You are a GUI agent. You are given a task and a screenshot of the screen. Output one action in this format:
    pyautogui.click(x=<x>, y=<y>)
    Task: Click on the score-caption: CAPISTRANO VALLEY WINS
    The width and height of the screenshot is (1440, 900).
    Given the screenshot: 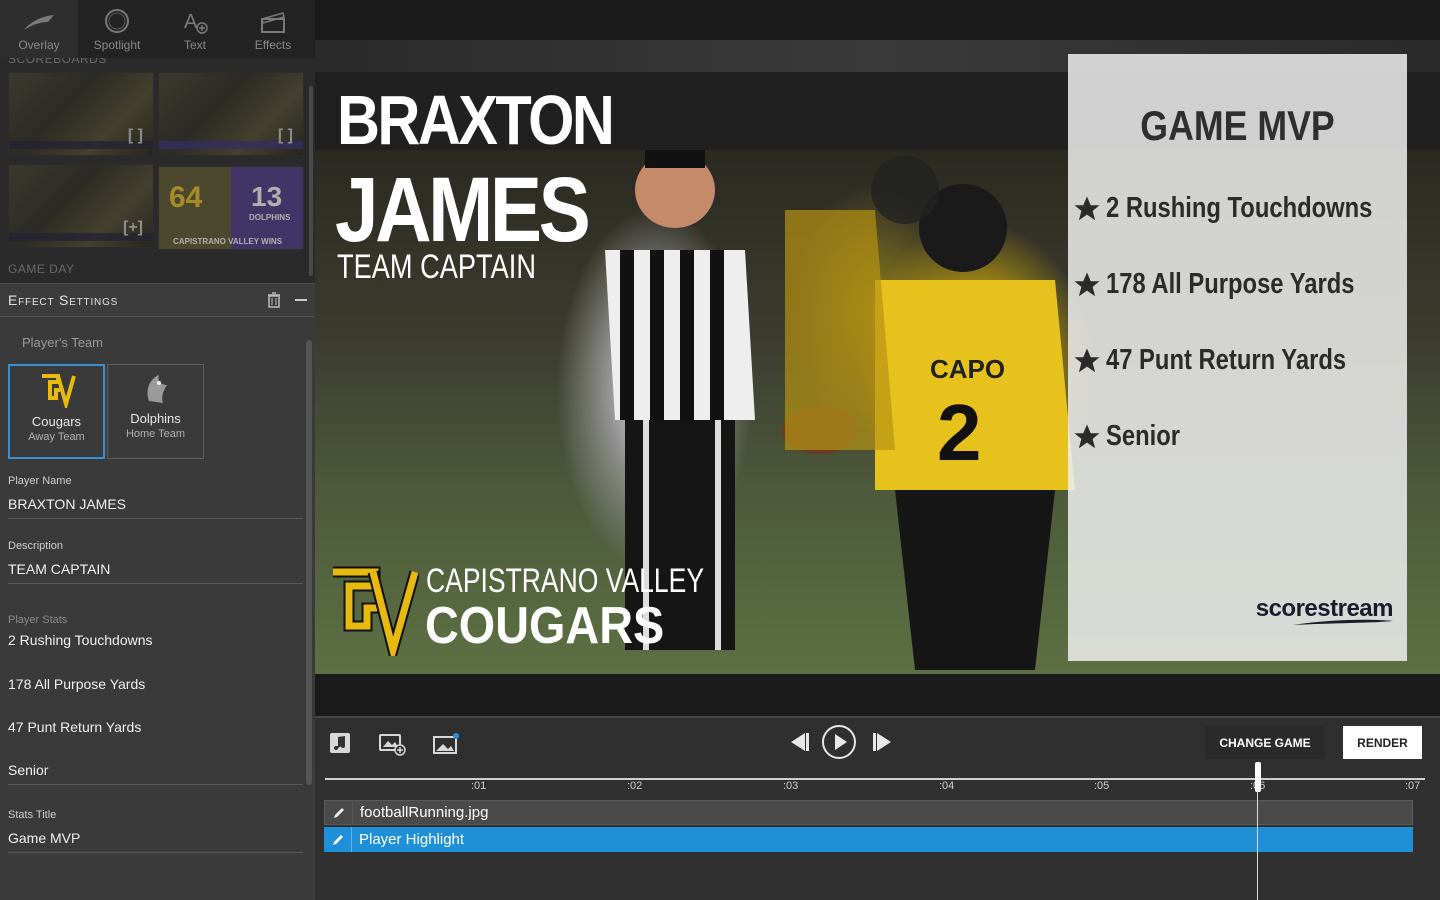 What is the action you would take?
    pyautogui.click(x=228, y=241)
    